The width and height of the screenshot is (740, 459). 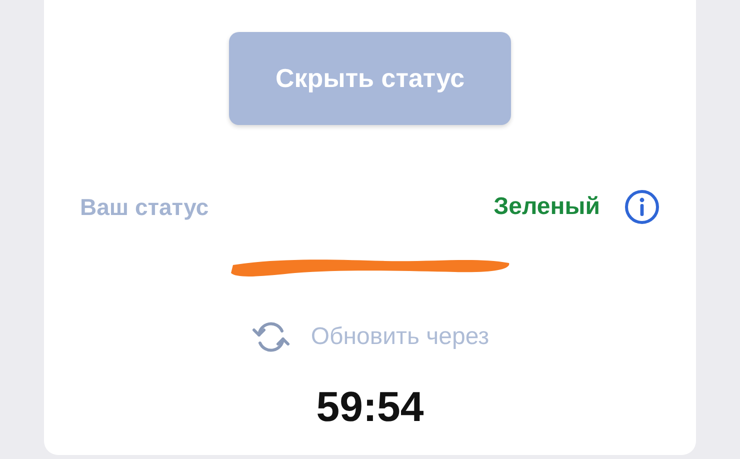 I want to click on refresh-icon, so click(x=270, y=337).